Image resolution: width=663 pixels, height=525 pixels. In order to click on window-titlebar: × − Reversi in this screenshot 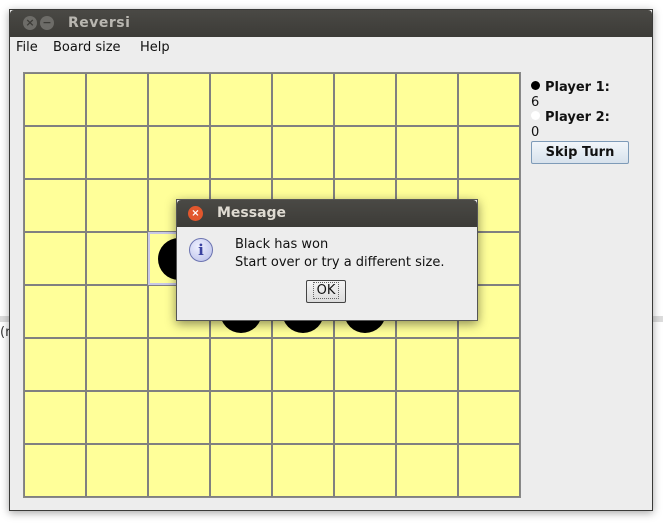, I will do `click(331, 23)`.